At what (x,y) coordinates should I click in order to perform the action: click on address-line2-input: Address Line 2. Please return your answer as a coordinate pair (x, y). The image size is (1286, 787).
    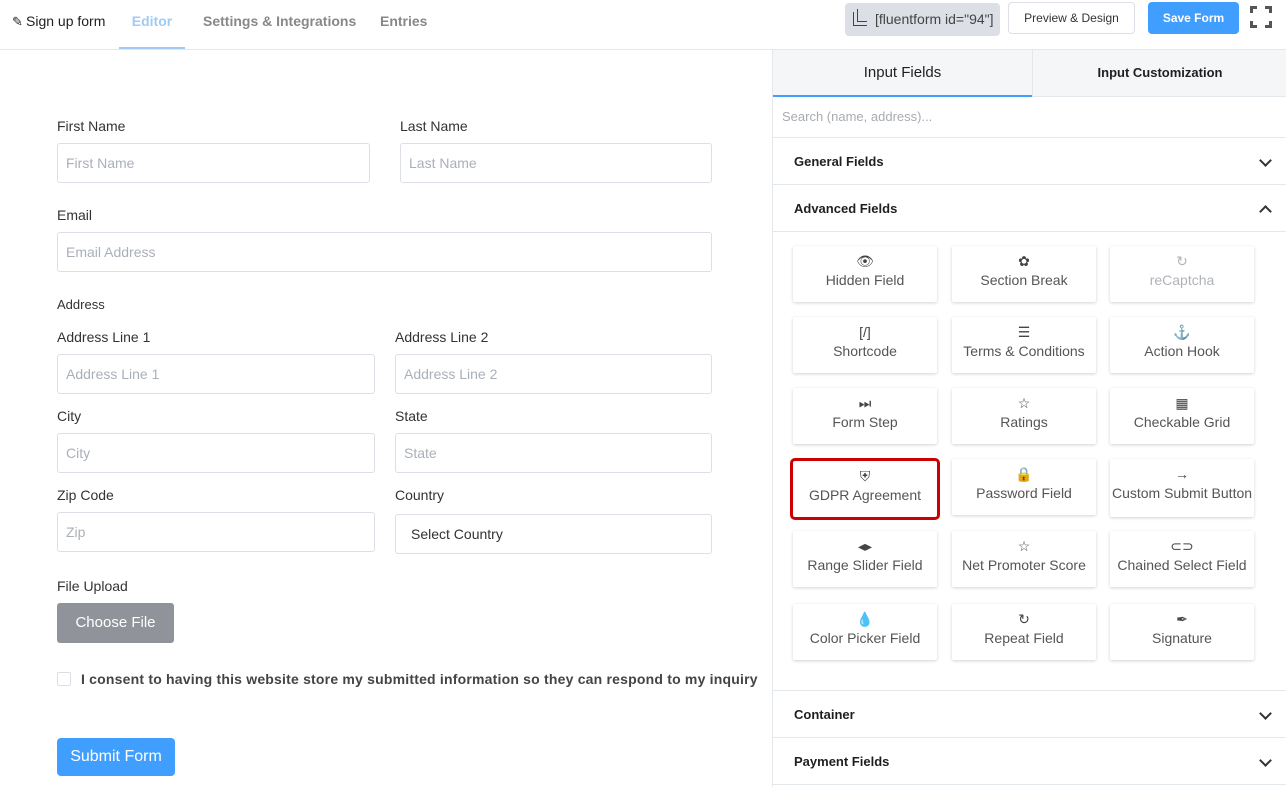
    Looking at the image, I should click on (553, 374).